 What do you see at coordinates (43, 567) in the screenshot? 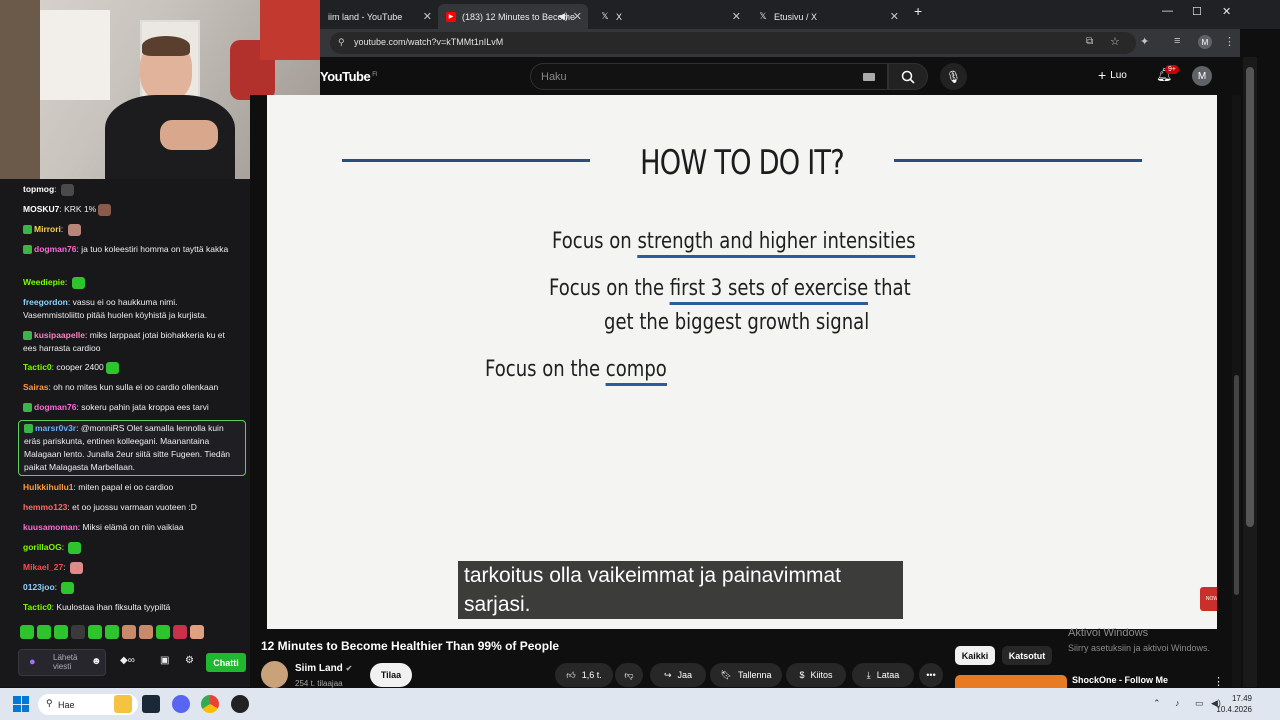
I see `chat-username: Mikael_27` at bounding box center [43, 567].